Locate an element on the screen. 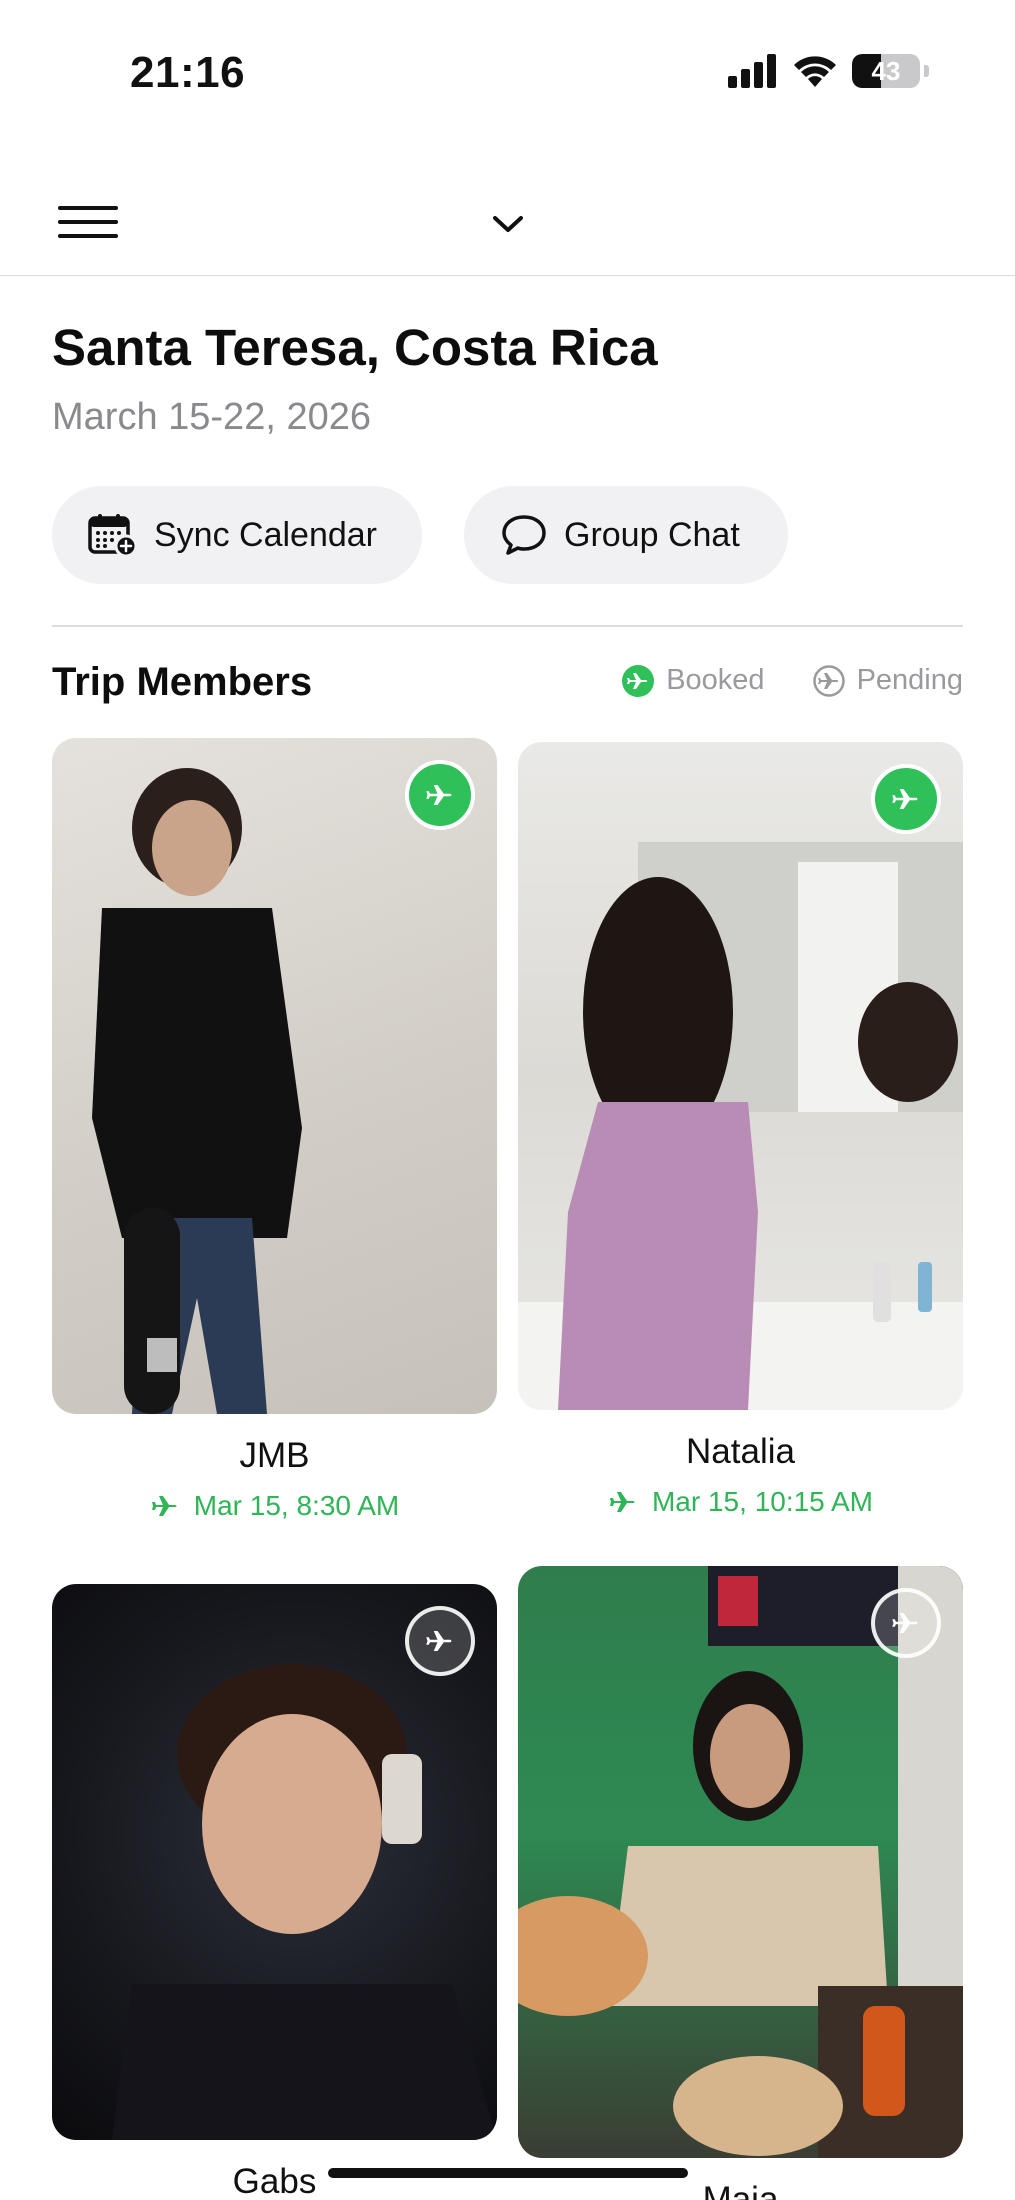 This screenshot has width=1015, height=2200. trip-dates: March 15-22, 2026 is located at coordinates (211, 417).